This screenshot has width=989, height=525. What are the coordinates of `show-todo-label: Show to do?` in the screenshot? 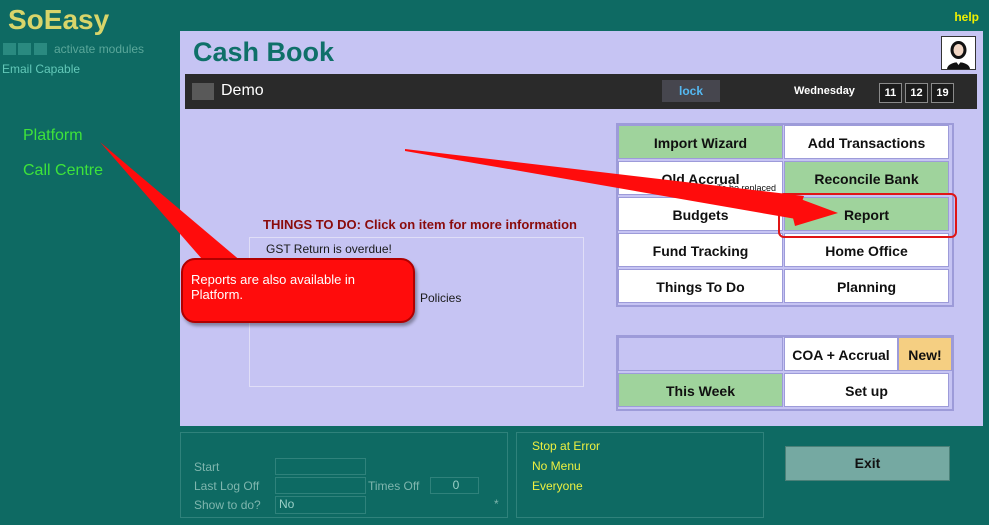 It's located at (227, 505).